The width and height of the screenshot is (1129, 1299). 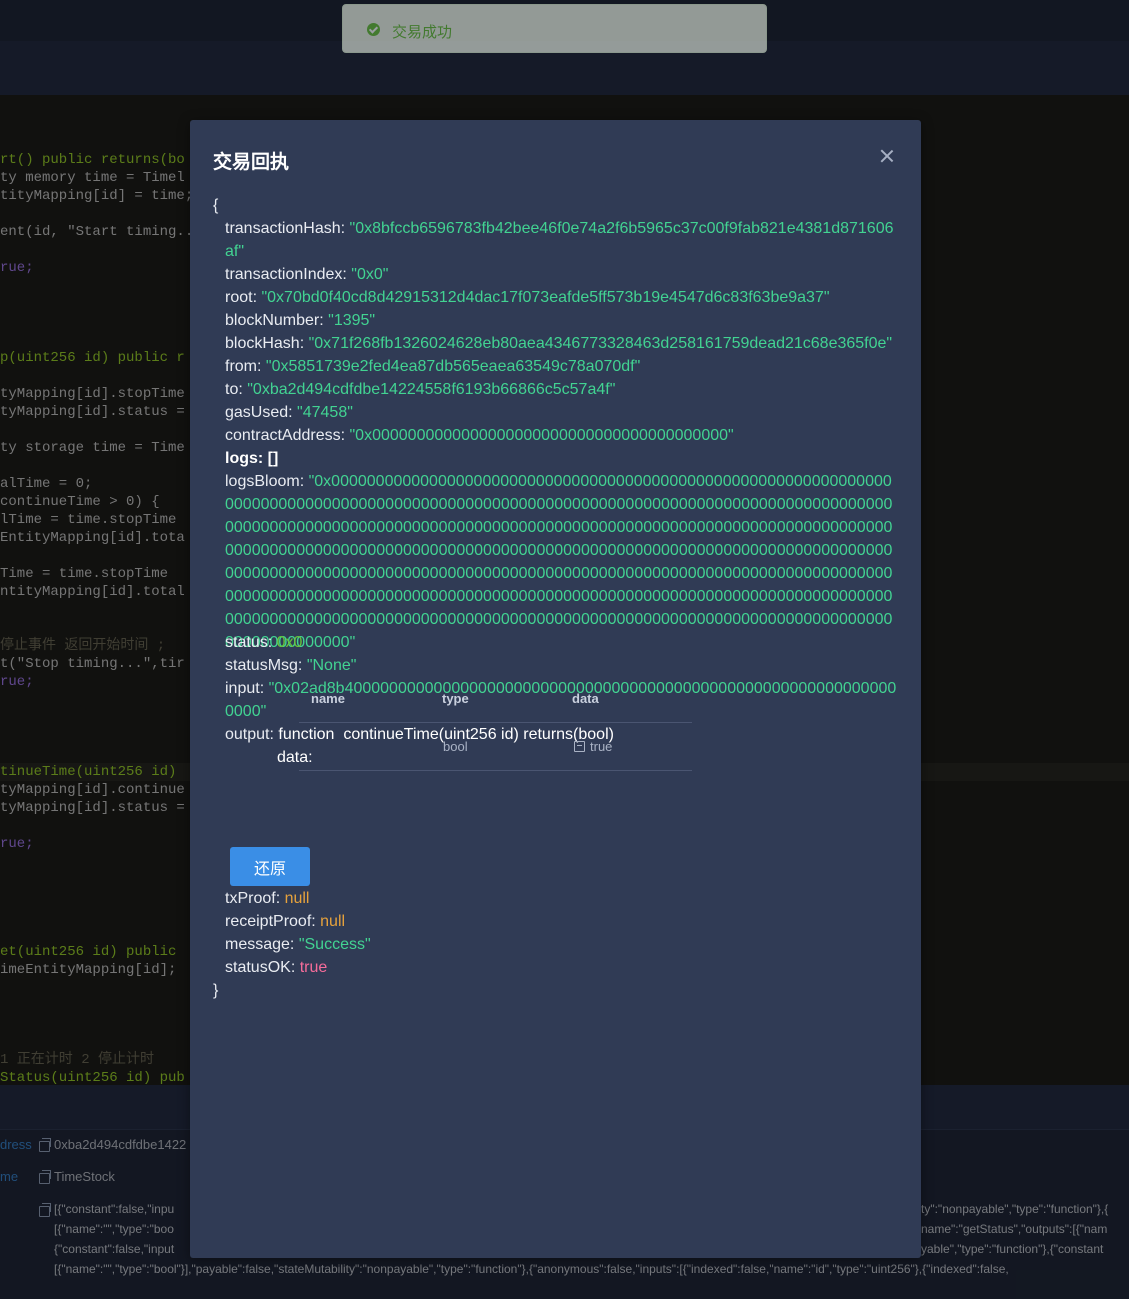 What do you see at coordinates (291, 665) in the screenshot?
I see `field-status-msg: statusMsg: "None"` at bounding box center [291, 665].